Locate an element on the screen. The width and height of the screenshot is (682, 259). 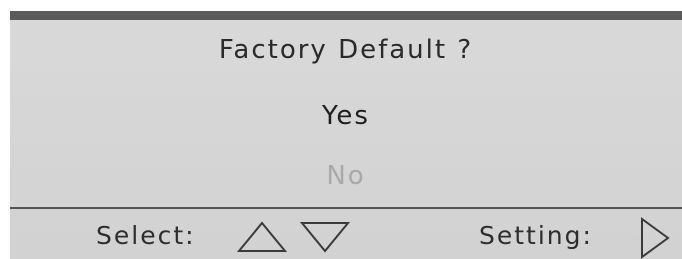
right-triangle-icon is located at coordinates (655, 237).